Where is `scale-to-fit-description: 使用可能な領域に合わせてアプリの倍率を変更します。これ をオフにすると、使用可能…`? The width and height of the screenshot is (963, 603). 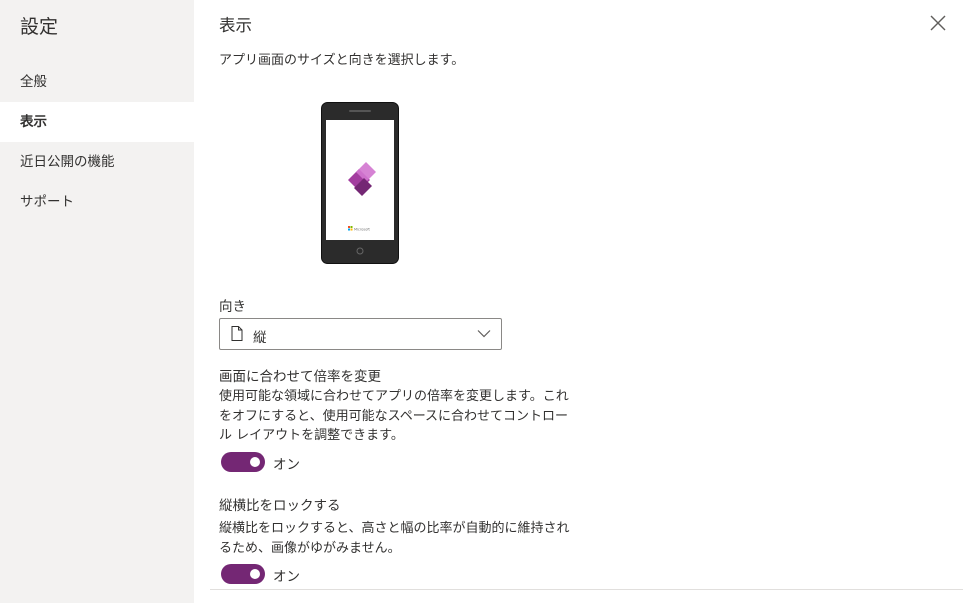 scale-to-fit-description: 使用可能な領域に合わせてアプリの倍率を変更します。これ をオフにすると、使用可能… is located at coordinates (414, 416).